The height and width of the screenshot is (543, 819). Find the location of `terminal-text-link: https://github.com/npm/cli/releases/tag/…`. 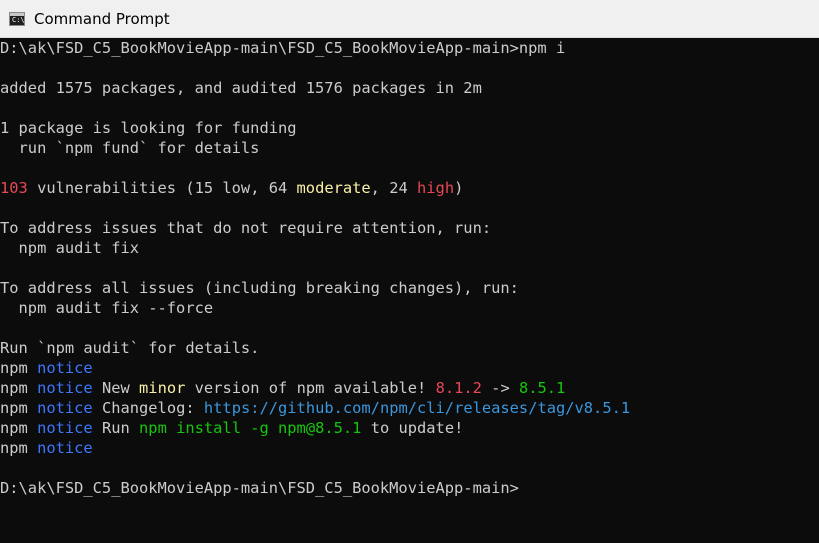

terminal-text-link: https://github.com/npm/cli/releases/tag/… is located at coordinates (417, 408).